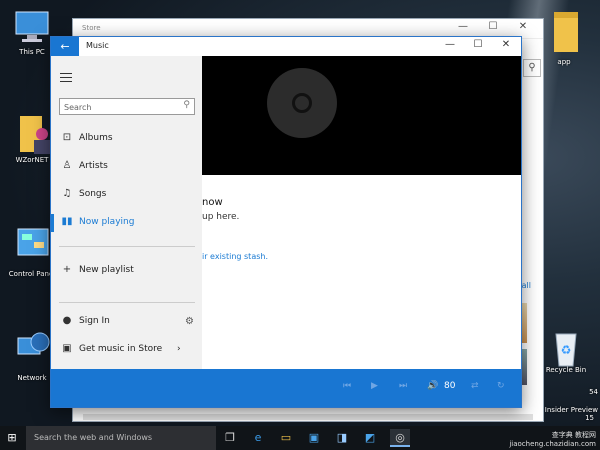 This screenshot has height=450, width=600. What do you see at coordinates (189, 321) in the screenshot?
I see `settings-gear-icon: ⚙` at bounding box center [189, 321].